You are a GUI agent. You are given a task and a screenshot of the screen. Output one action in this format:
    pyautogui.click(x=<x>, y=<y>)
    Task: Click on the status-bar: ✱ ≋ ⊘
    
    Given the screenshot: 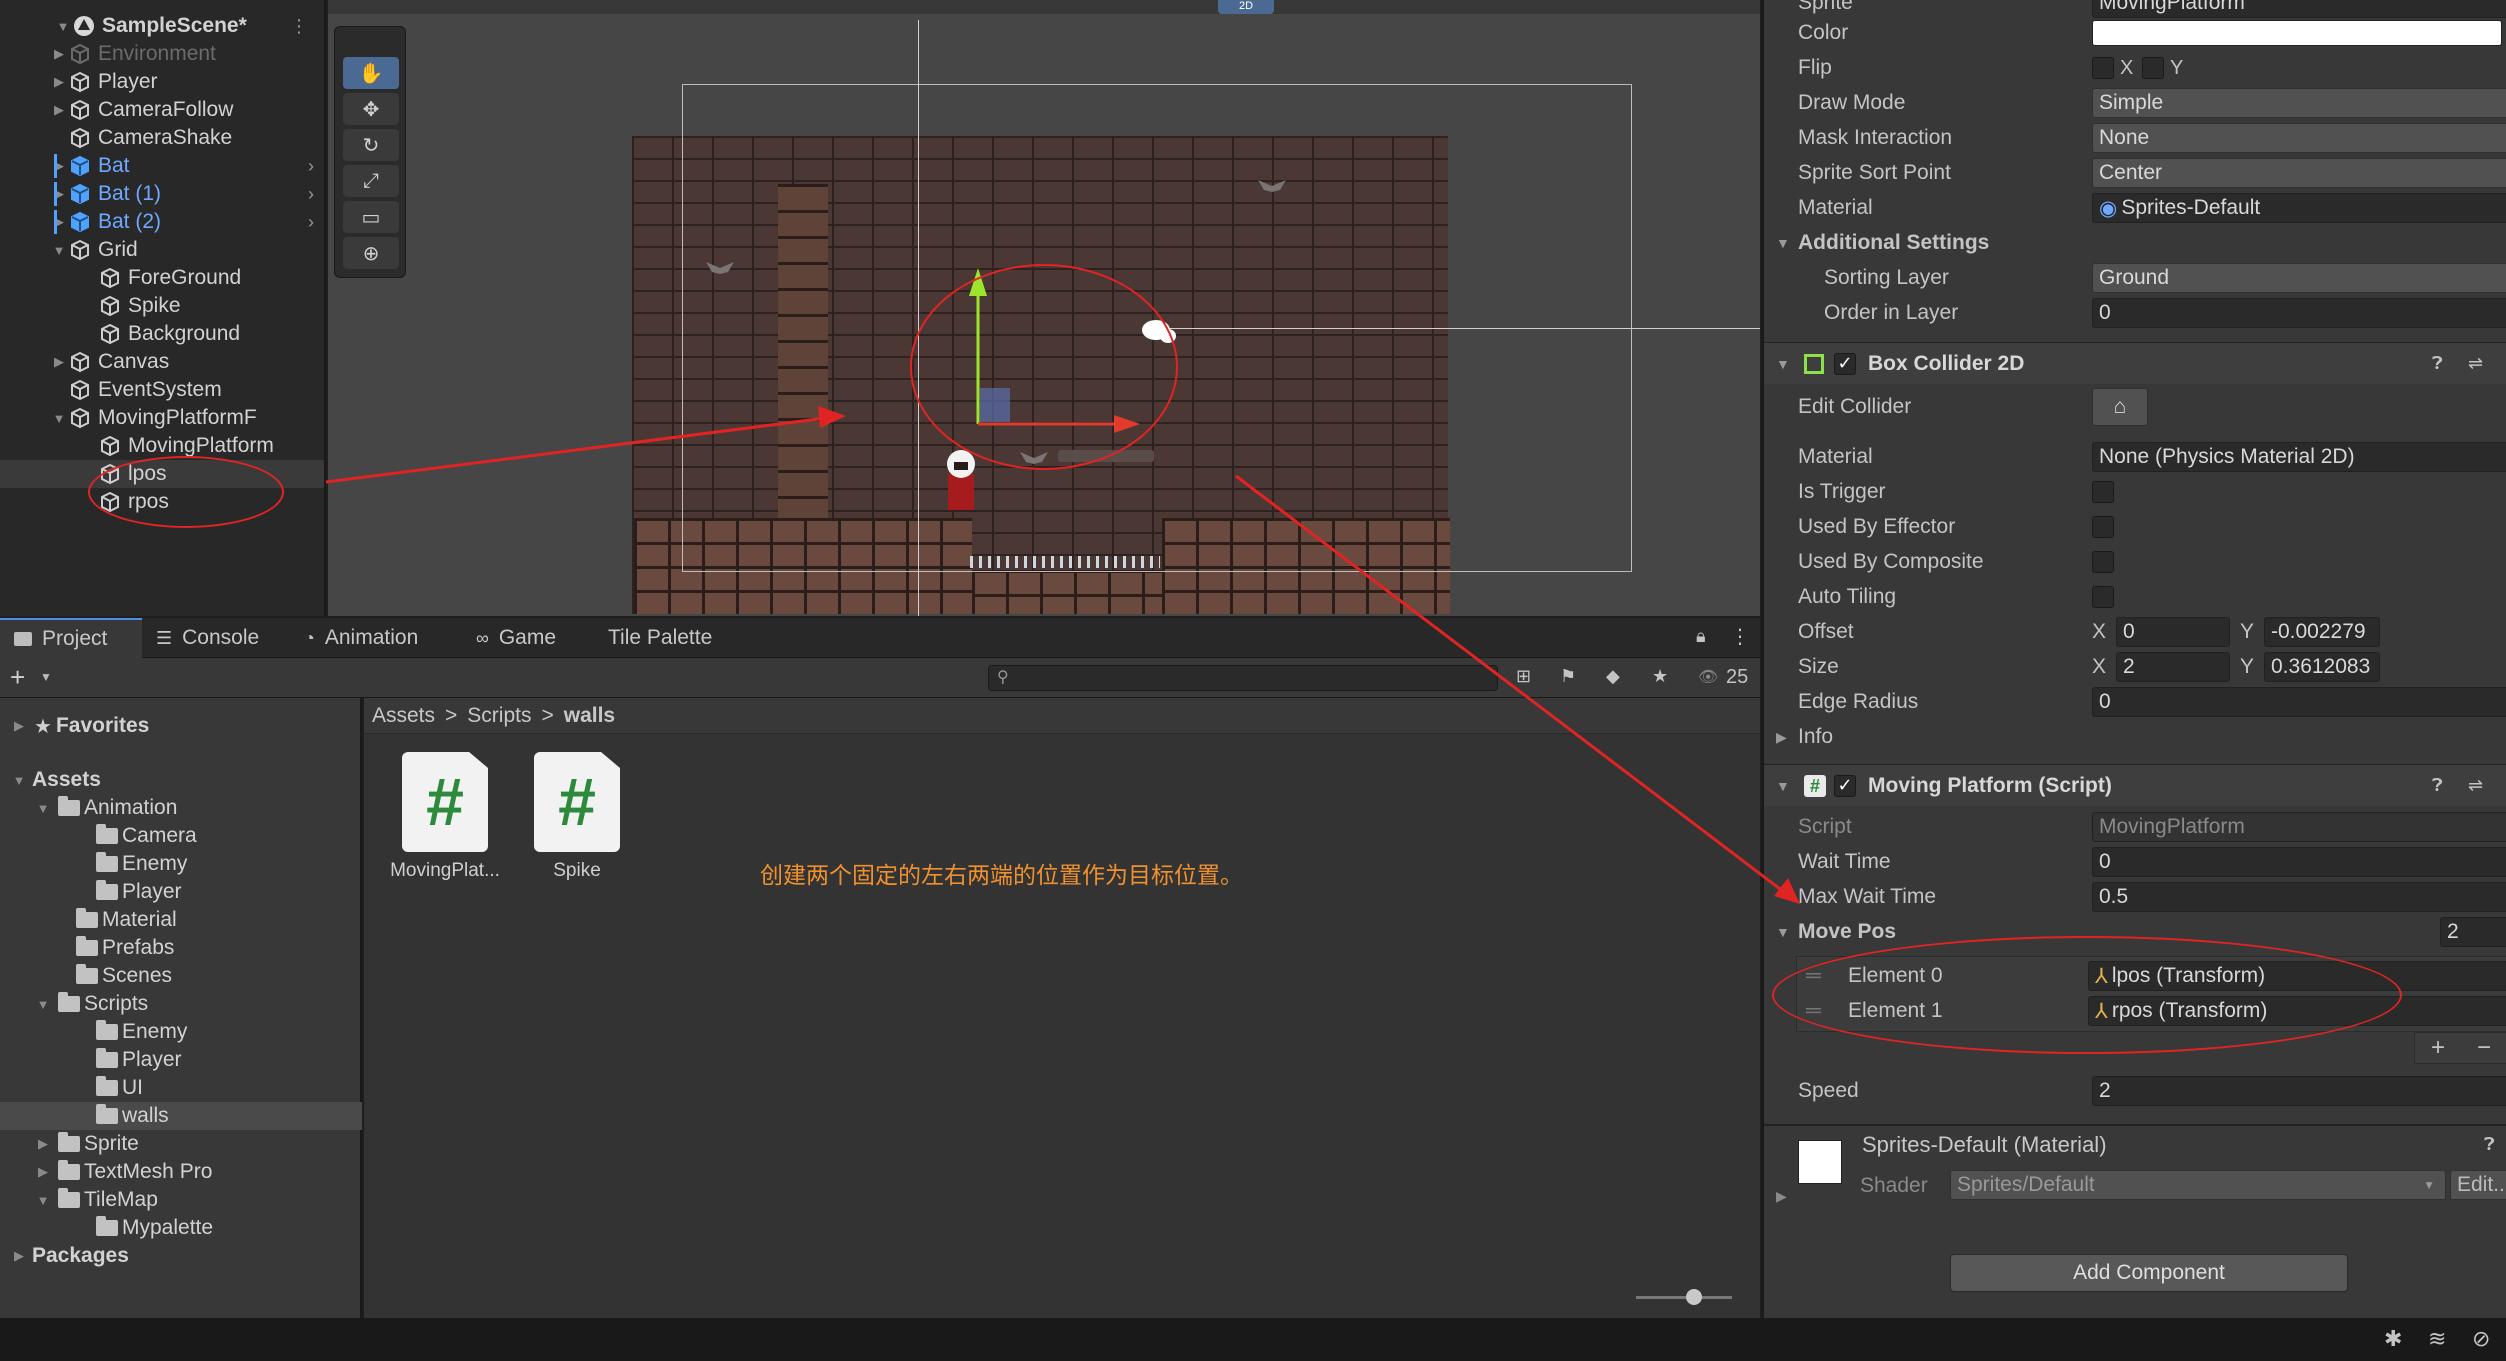 What is the action you would take?
    pyautogui.click(x=1253, y=1339)
    